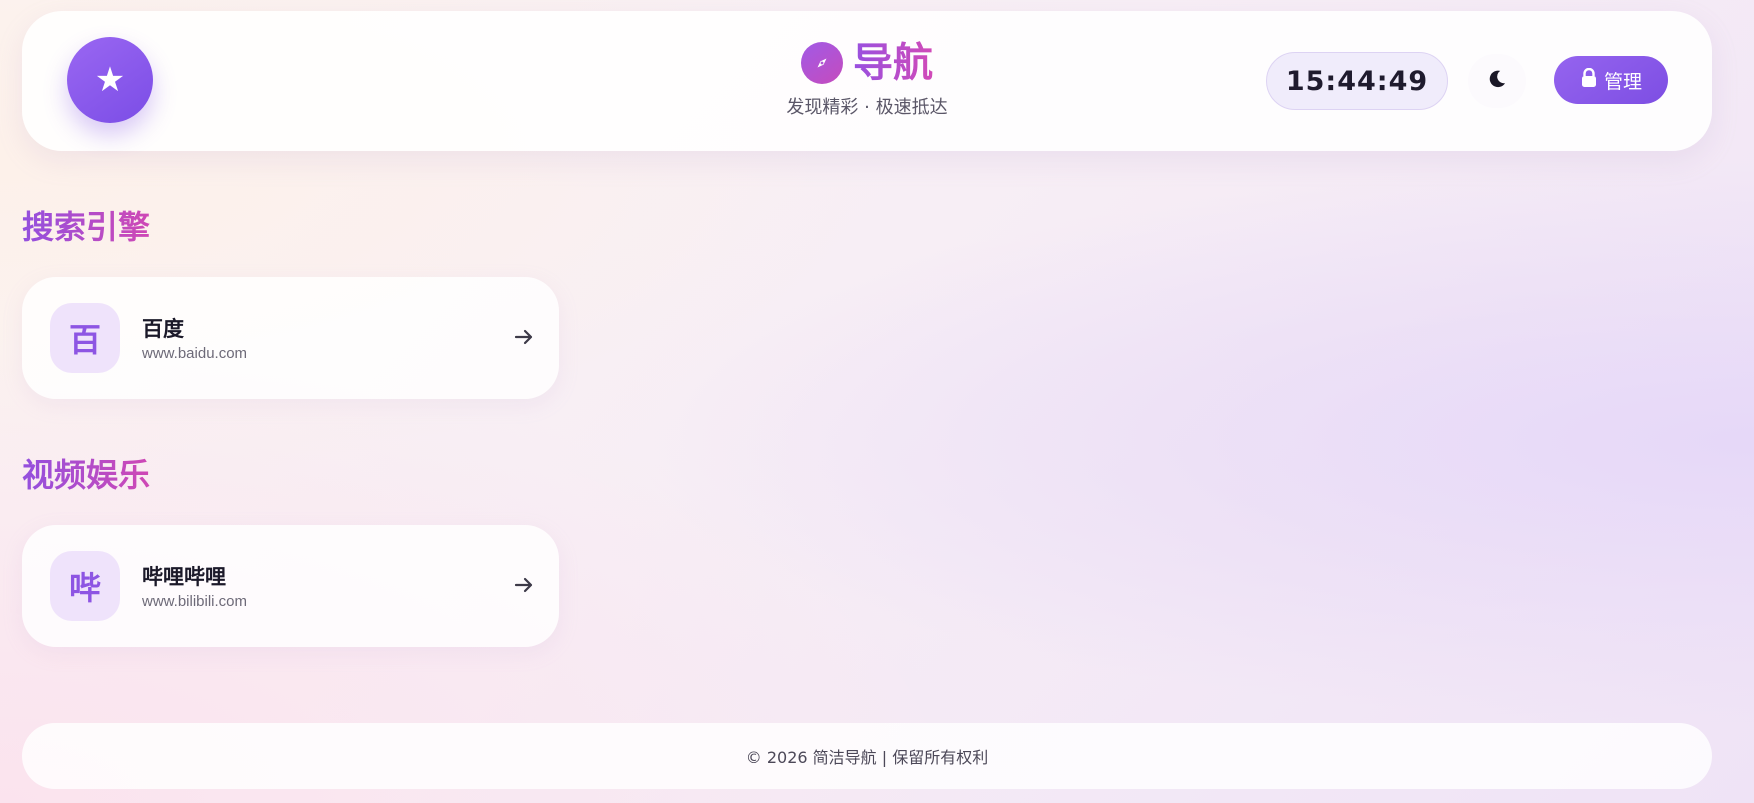  What do you see at coordinates (1622, 81) in the screenshot?
I see `admin-button-label: 管理` at bounding box center [1622, 81].